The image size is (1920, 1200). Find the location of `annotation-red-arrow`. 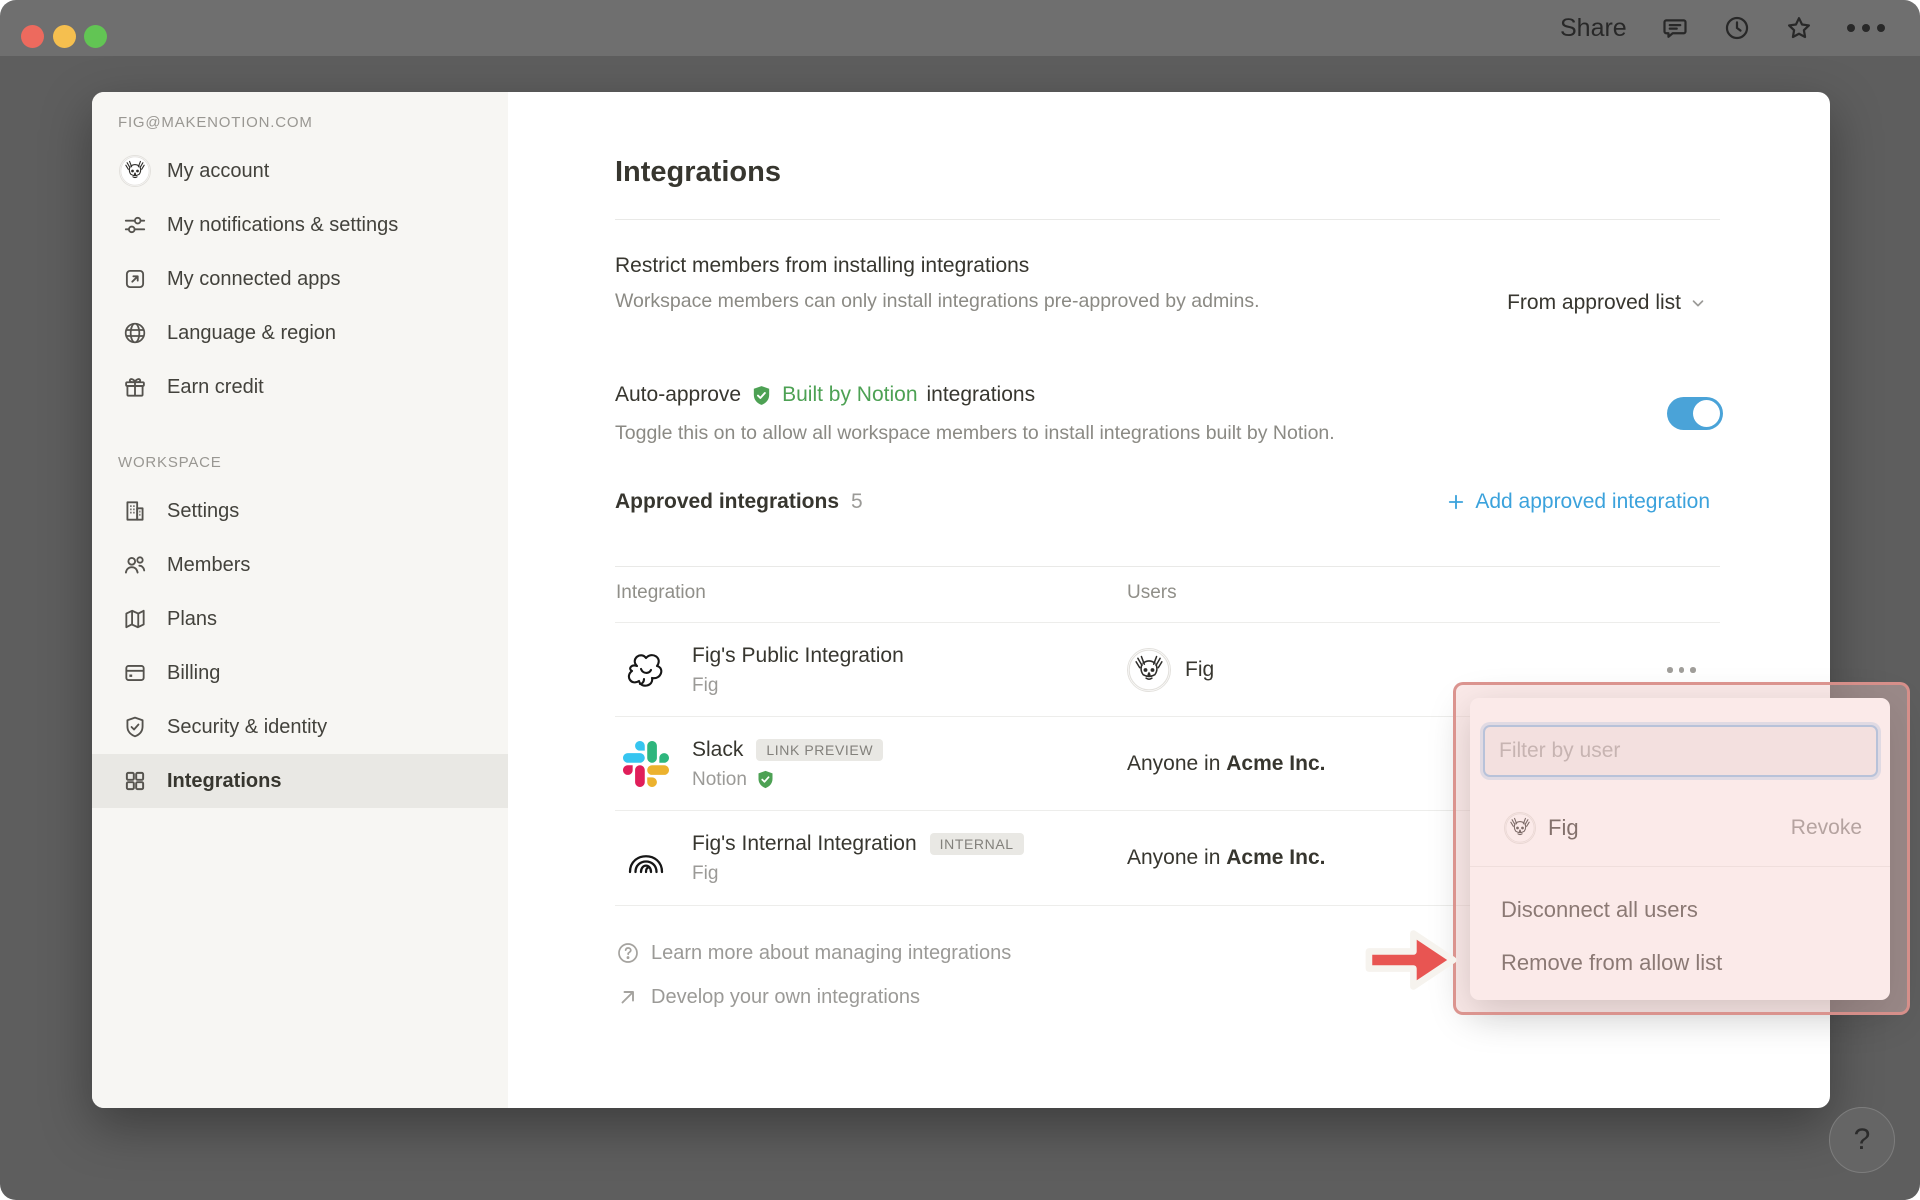

annotation-red-arrow is located at coordinates (1411, 960).